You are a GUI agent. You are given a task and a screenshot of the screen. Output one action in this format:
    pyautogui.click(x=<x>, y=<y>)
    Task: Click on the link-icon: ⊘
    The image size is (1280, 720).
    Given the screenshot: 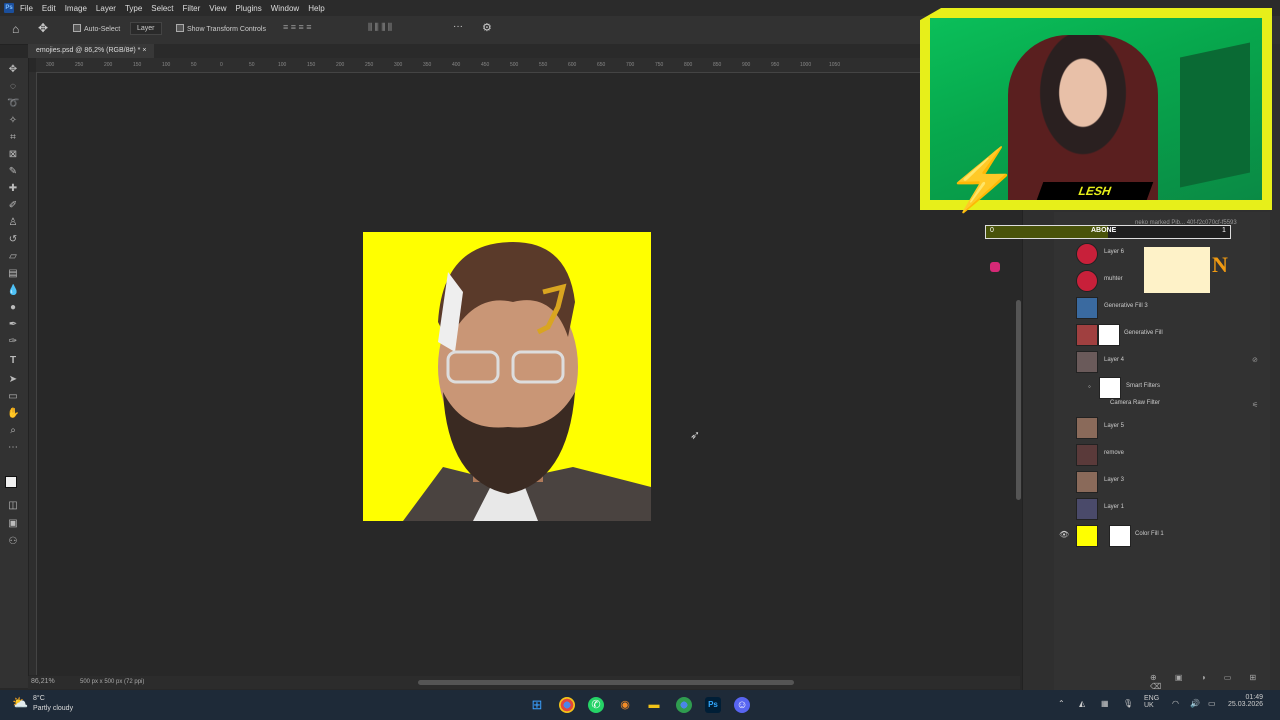 What is the action you would take?
    pyautogui.click(x=1255, y=360)
    